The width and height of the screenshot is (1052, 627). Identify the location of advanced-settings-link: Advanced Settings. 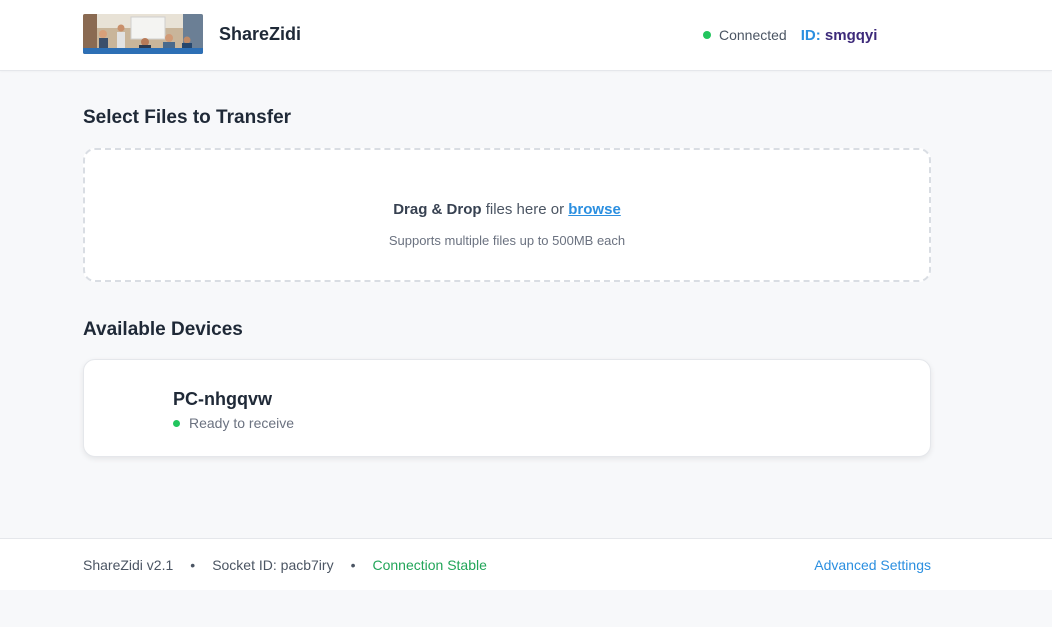
(872, 565).